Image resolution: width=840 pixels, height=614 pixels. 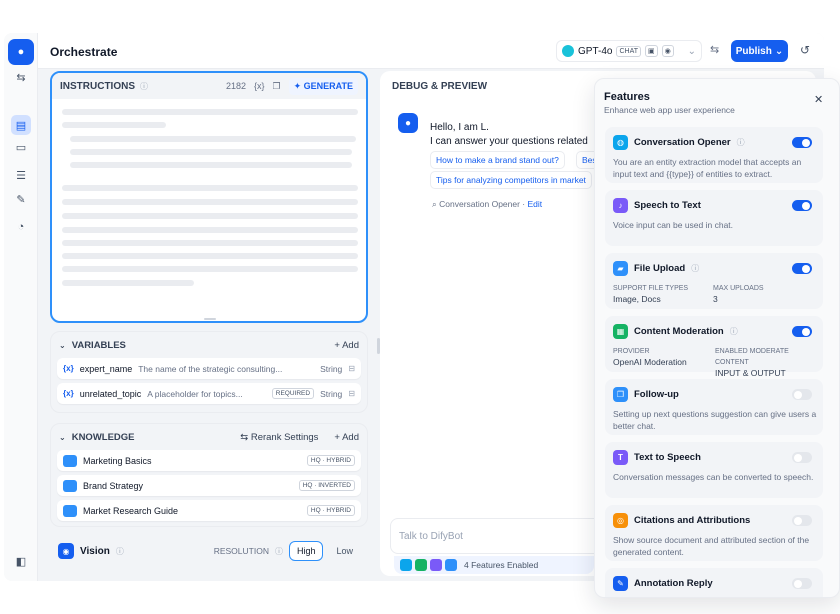 I want to click on rerank-settings-button: ⇆ Rerank Settings, so click(x=279, y=437).